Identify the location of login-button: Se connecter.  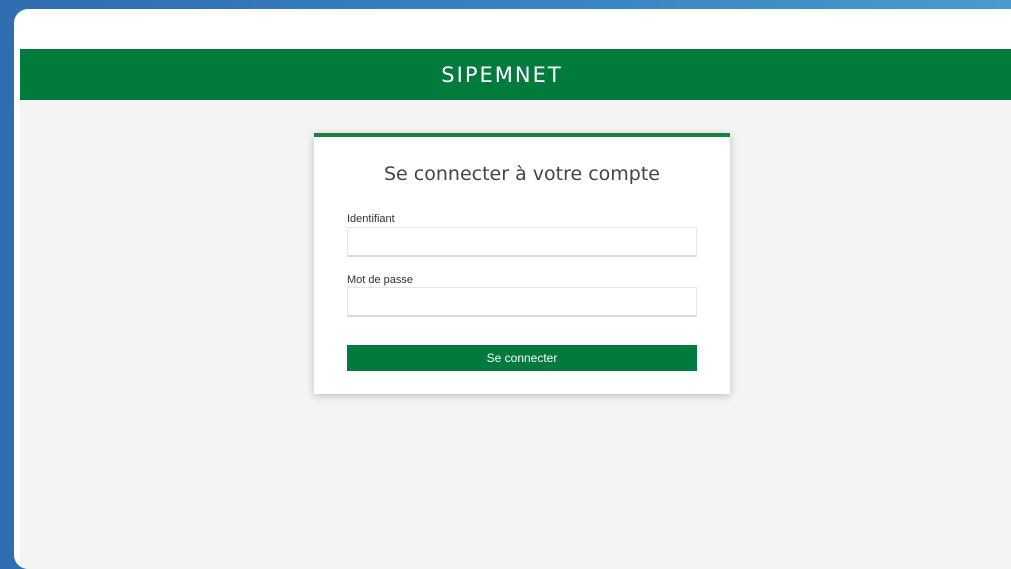
(522, 358).